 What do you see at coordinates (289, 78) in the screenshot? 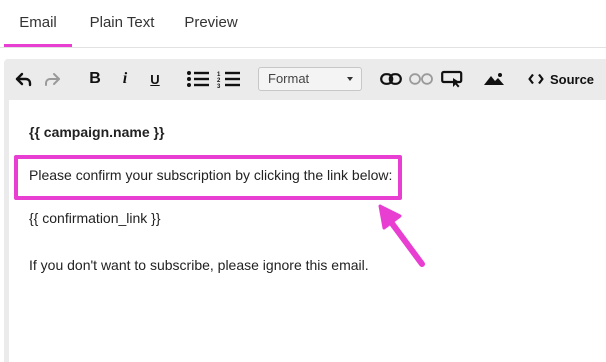
I see `format-label: Format` at bounding box center [289, 78].